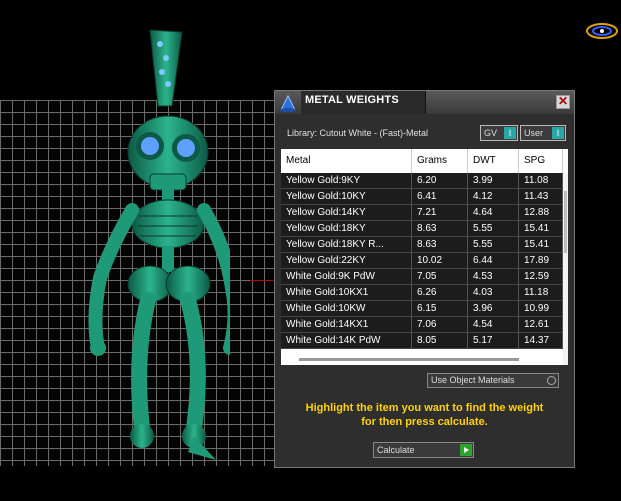 The width and height of the screenshot is (621, 501). I want to click on library-label: Library: Cutout White - (Fast)-Metal, so click(358, 133).